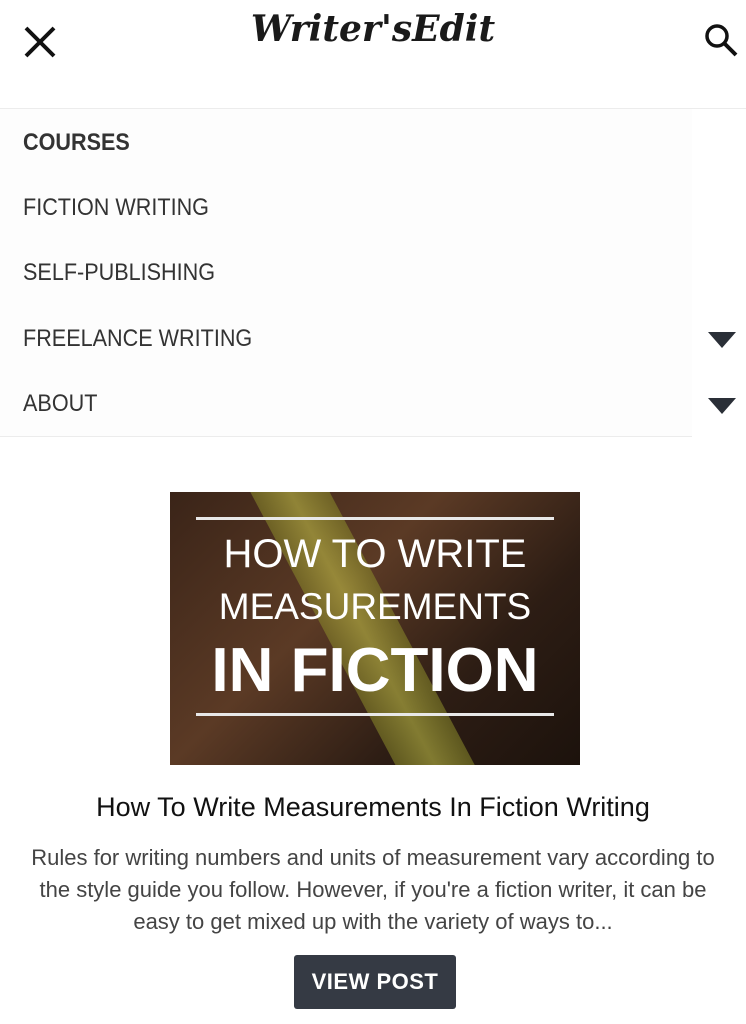 The image size is (746, 1024). I want to click on search-icon, so click(721, 40).